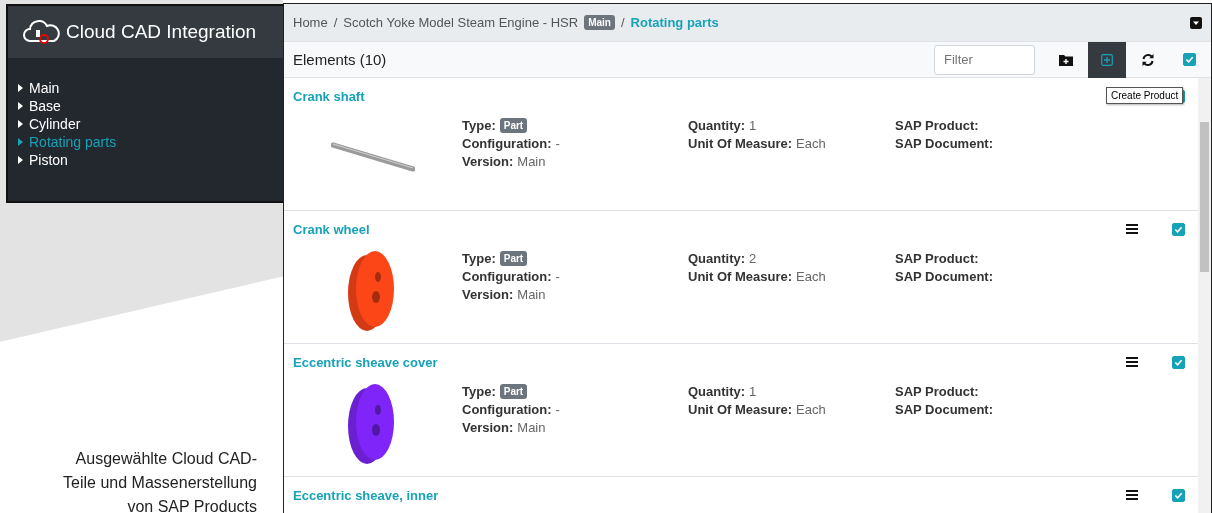  I want to click on cloud-icon, so click(41, 32).